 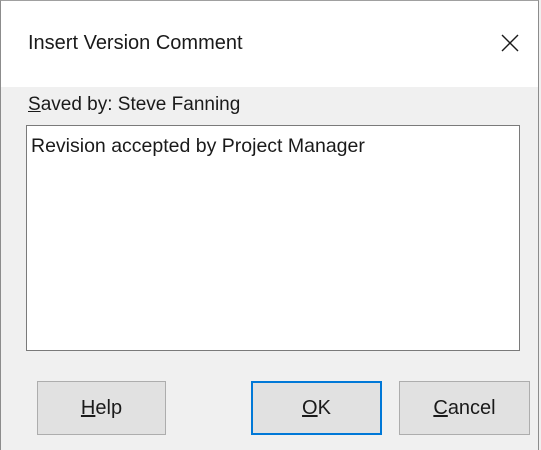 I want to click on close-icon, so click(x=510, y=43).